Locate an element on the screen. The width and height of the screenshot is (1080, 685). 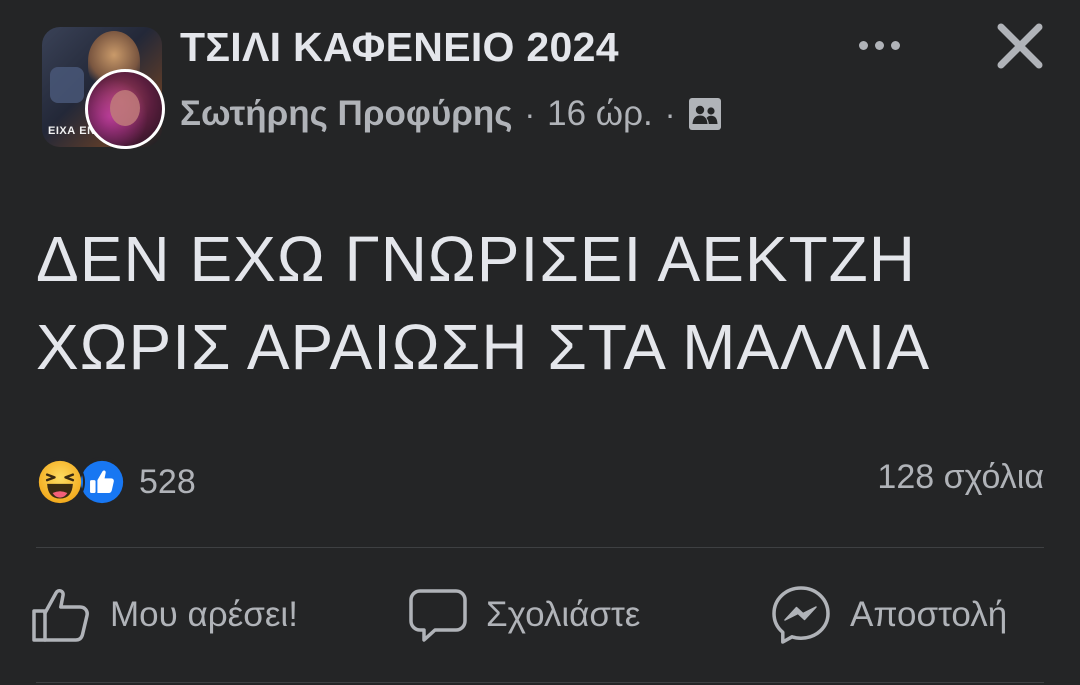
author-avatar-photo is located at coordinates (125, 108).